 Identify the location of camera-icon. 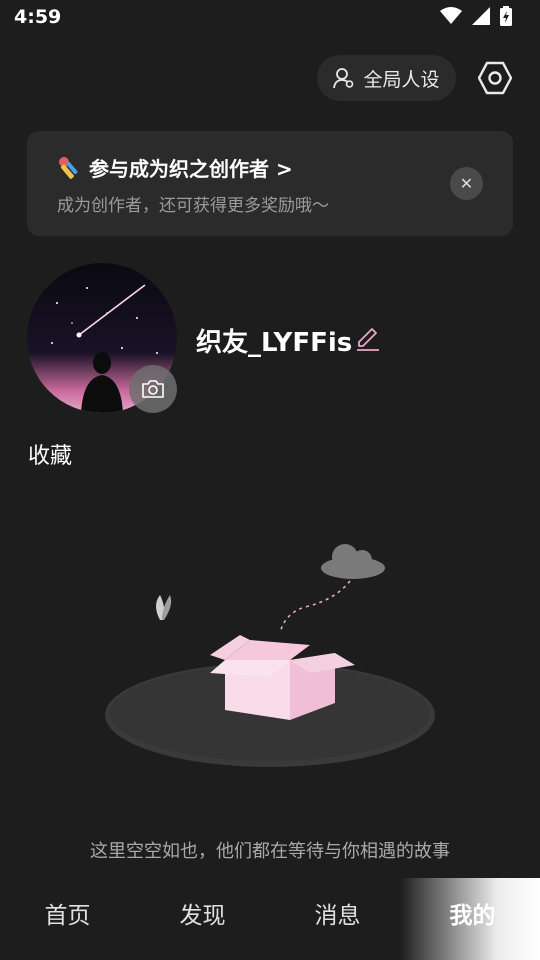
(153, 389).